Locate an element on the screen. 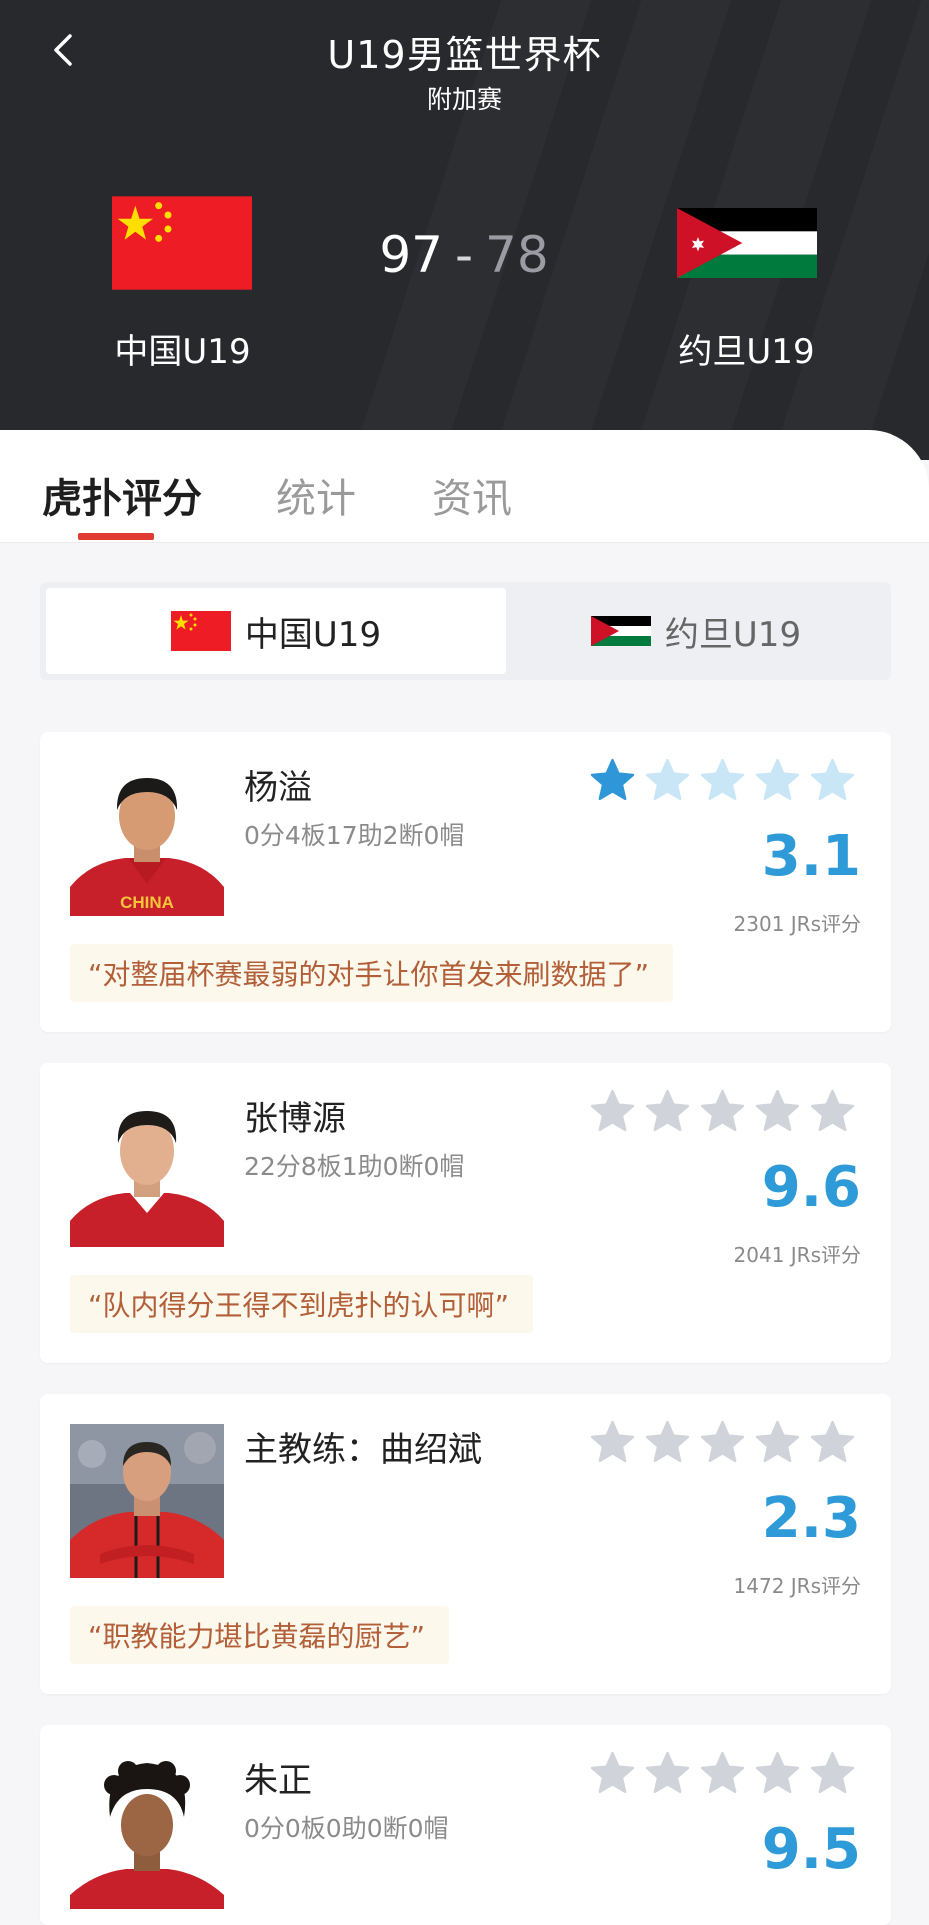  player-name: 张博源 is located at coordinates (295, 1119).